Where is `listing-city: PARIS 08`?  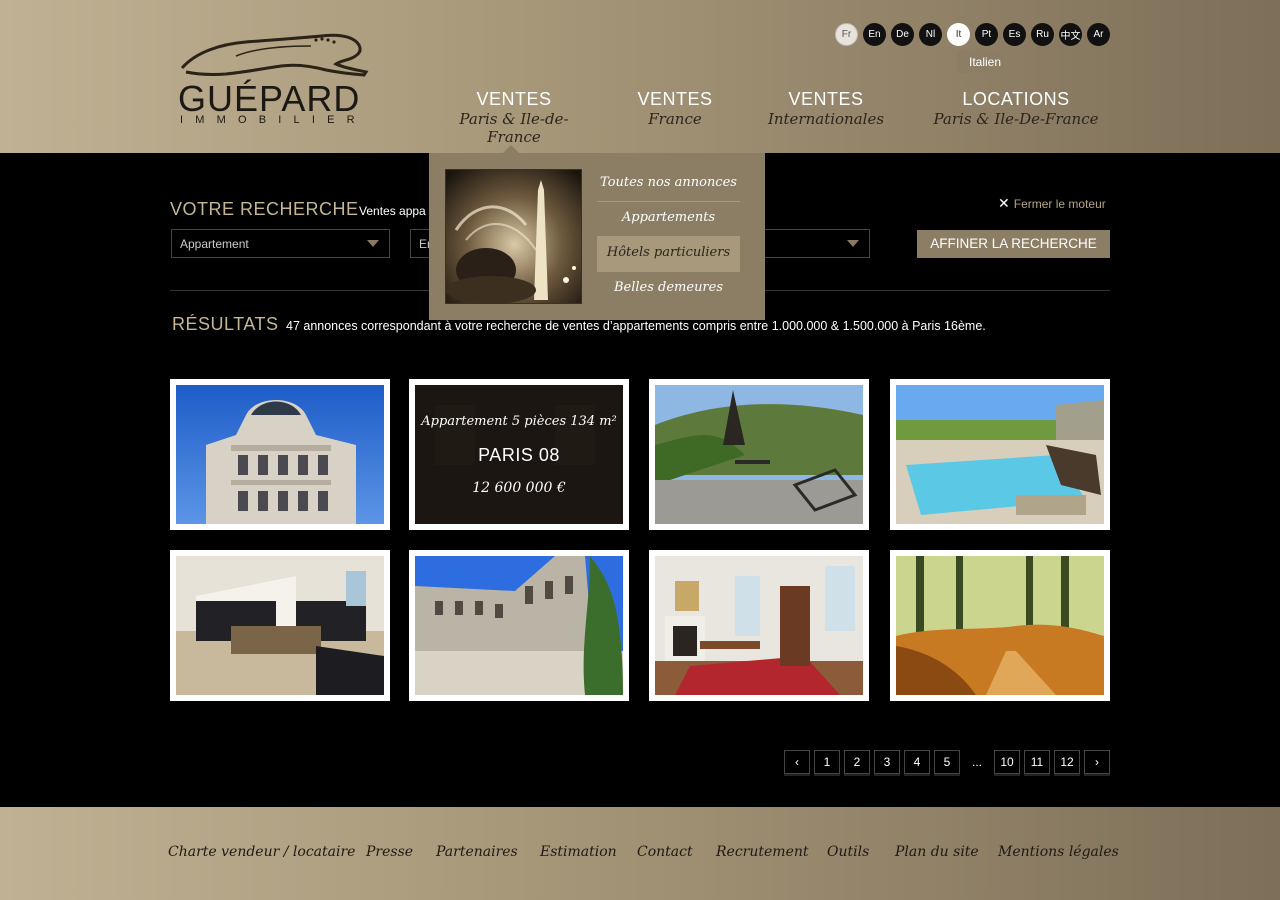
listing-city: PARIS 08 is located at coordinates (519, 454).